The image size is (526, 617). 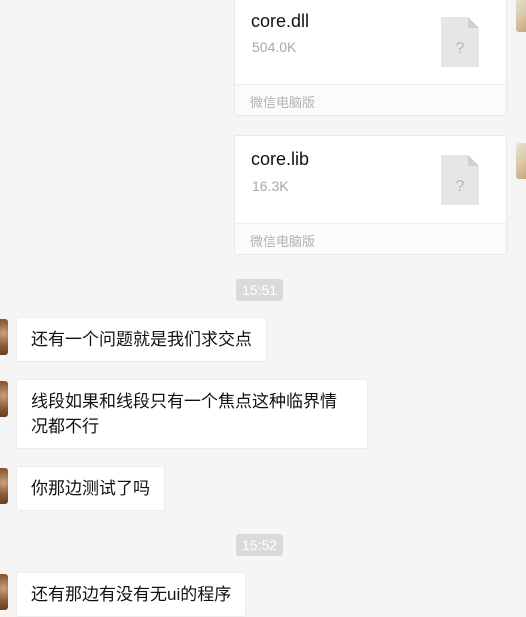 I want to click on file-size: 16.3K, so click(x=270, y=186).